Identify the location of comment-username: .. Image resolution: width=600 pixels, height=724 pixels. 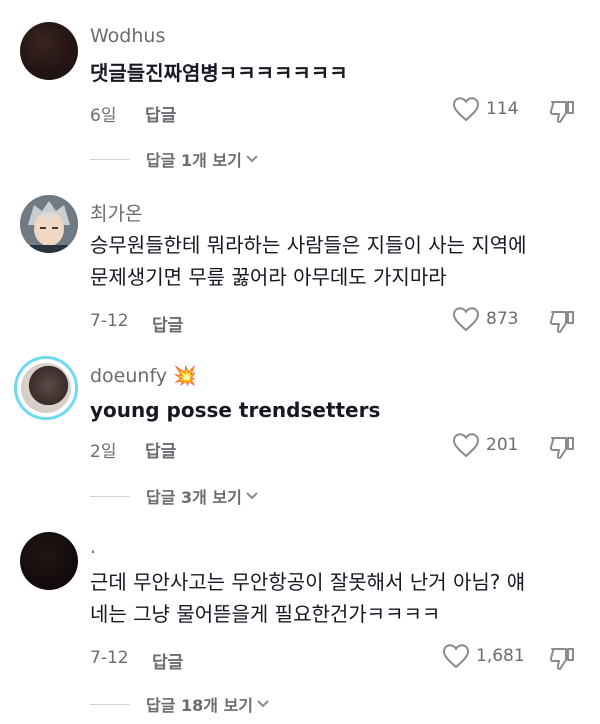
(93, 547).